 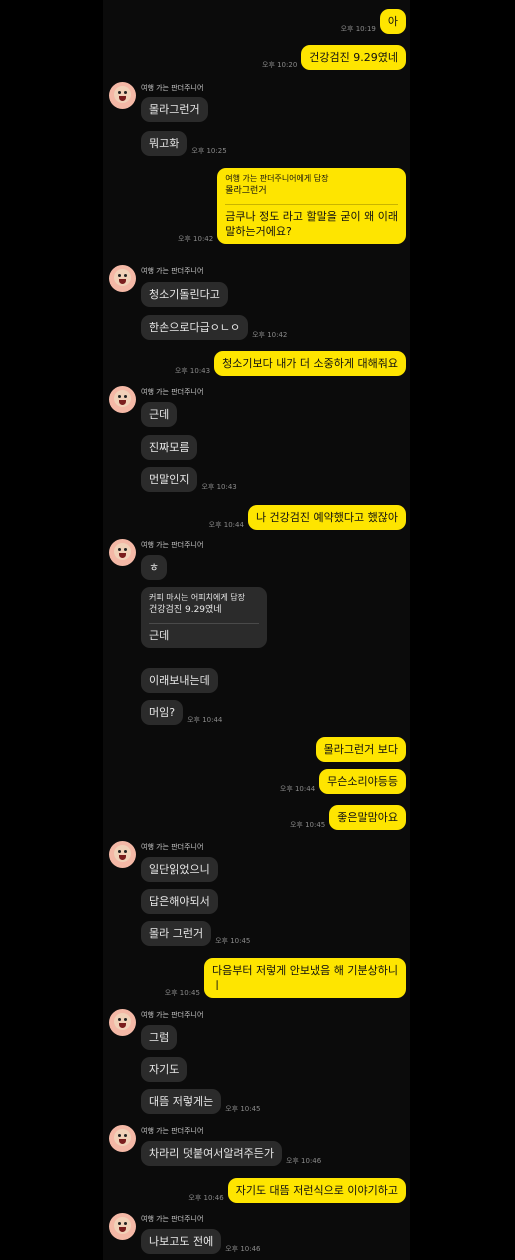 I want to click on message-bubble-received: ㅎ, so click(x=154, y=567).